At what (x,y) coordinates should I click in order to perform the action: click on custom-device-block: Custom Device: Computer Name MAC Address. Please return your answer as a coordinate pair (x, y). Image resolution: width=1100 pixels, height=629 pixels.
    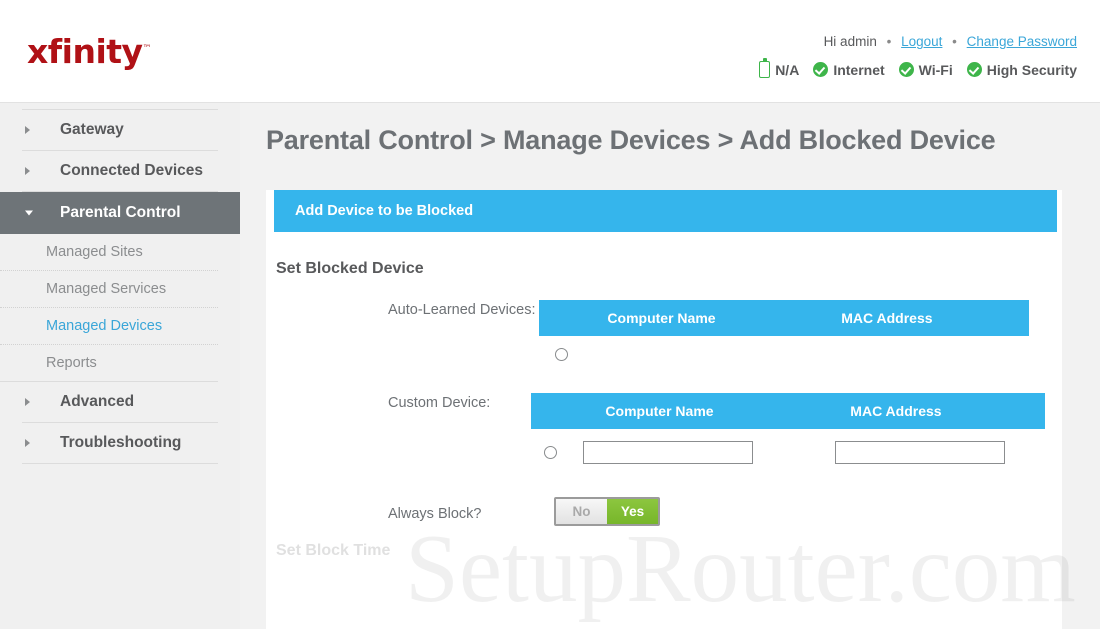
    Looking at the image, I should click on (664, 422).